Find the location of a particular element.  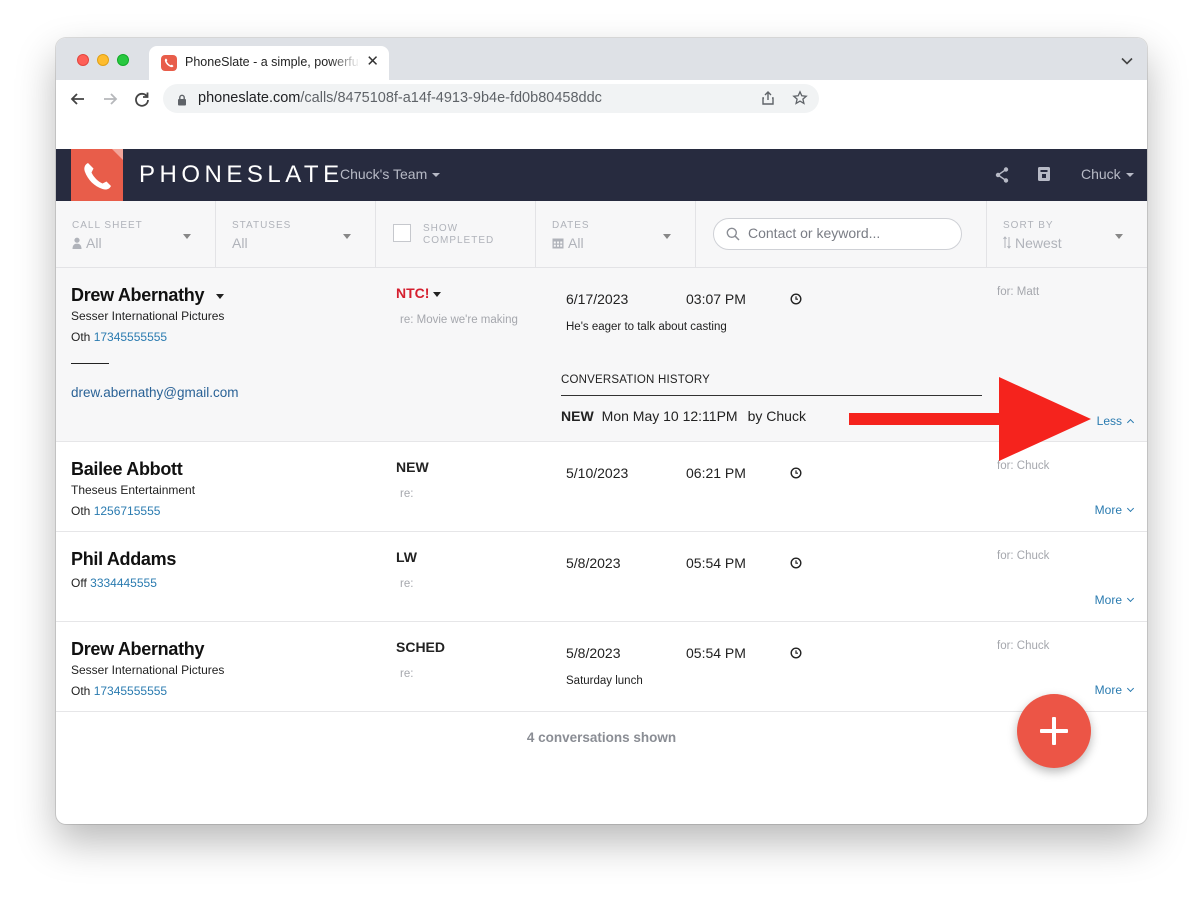

call-note: He's eager to talk about casting is located at coordinates (646, 327).